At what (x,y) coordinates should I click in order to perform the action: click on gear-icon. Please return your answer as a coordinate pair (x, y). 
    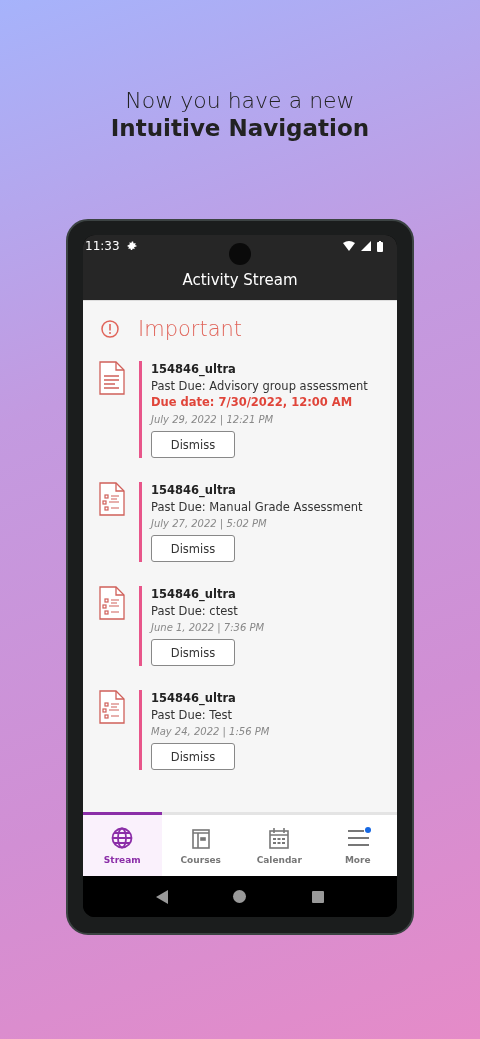
    Looking at the image, I should click on (131, 246).